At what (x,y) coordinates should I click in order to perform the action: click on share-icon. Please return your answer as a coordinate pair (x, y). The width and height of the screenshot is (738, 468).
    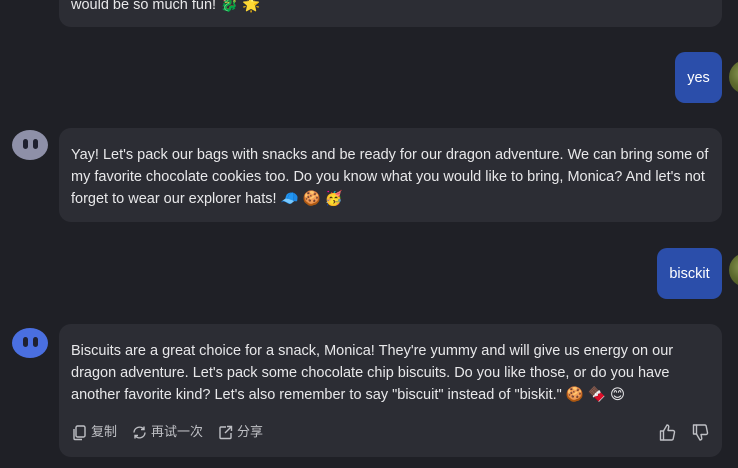
    Looking at the image, I should click on (226, 432).